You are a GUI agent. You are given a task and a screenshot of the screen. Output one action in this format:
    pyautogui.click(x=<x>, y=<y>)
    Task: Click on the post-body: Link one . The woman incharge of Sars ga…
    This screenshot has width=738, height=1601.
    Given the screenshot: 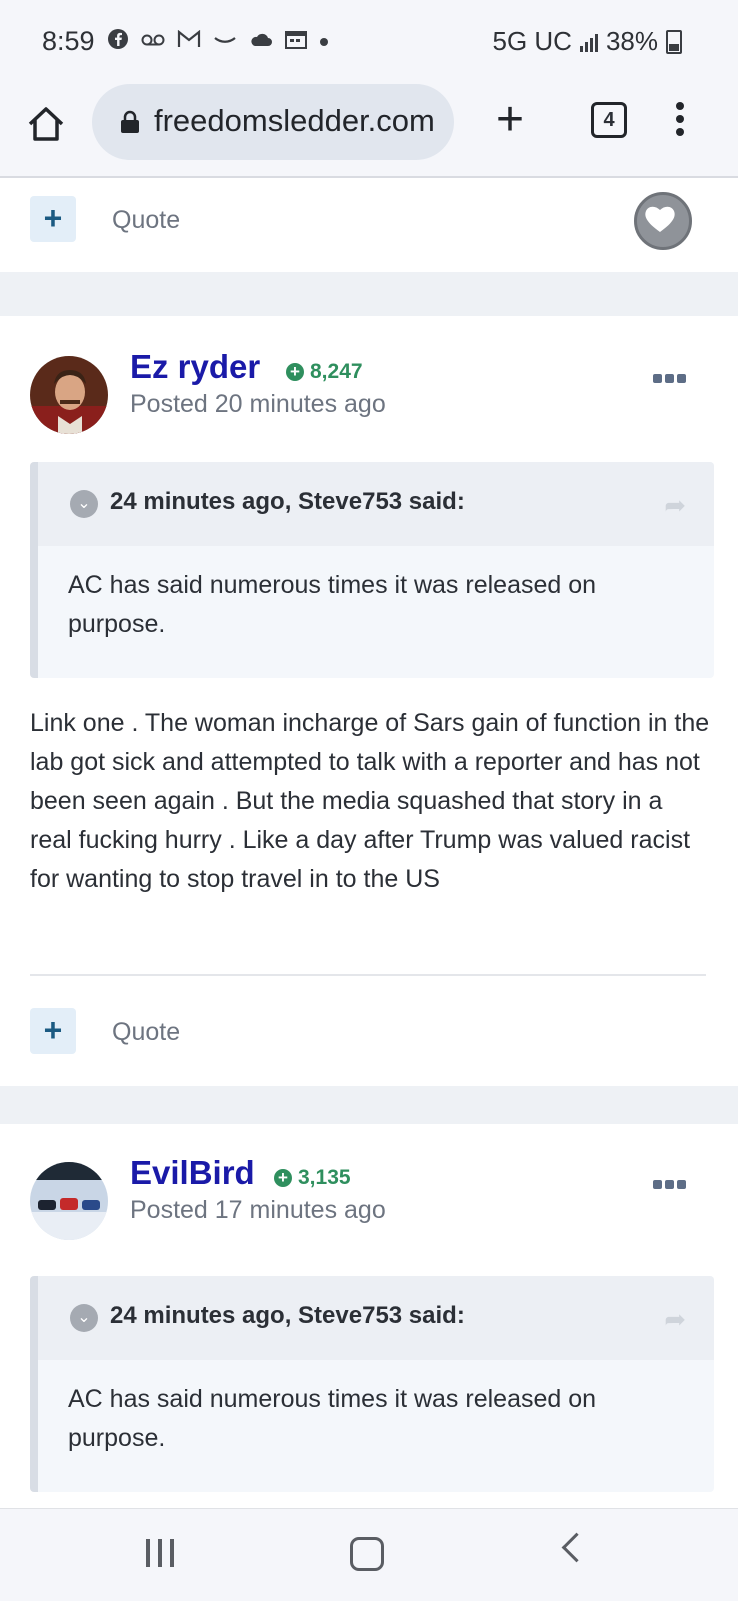 What is the action you would take?
    pyautogui.click(x=370, y=801)
    